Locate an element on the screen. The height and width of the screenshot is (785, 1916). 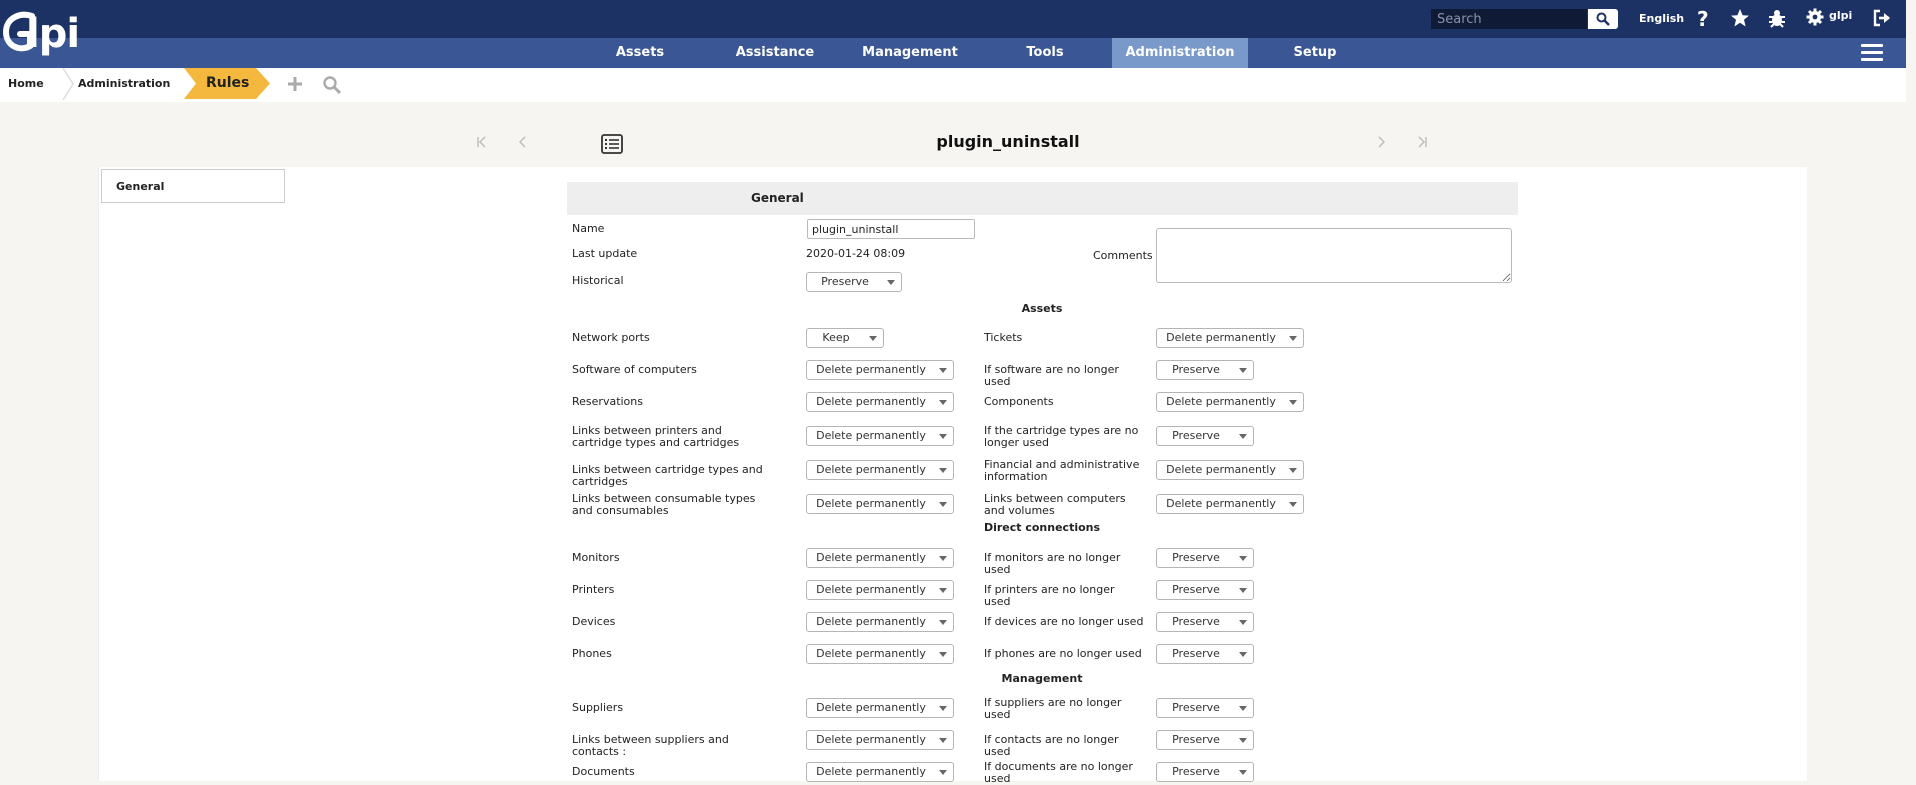
menu-tools: Tools is located at coordinates (1045, 53).